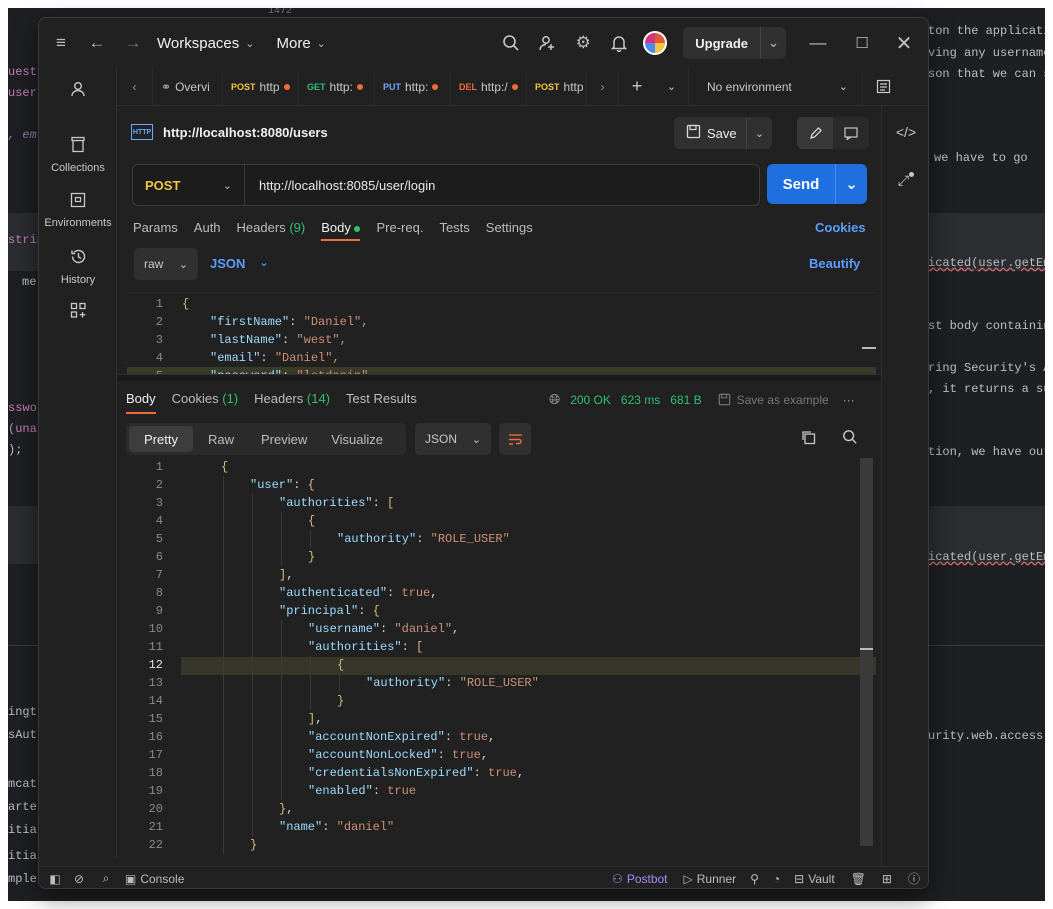 The height and width of the screenshot is (909, 1053). What do you see at coordinates (406, 683) in the screenshot?
I see `json-key: "authority"` at bounding box center [406, 683].